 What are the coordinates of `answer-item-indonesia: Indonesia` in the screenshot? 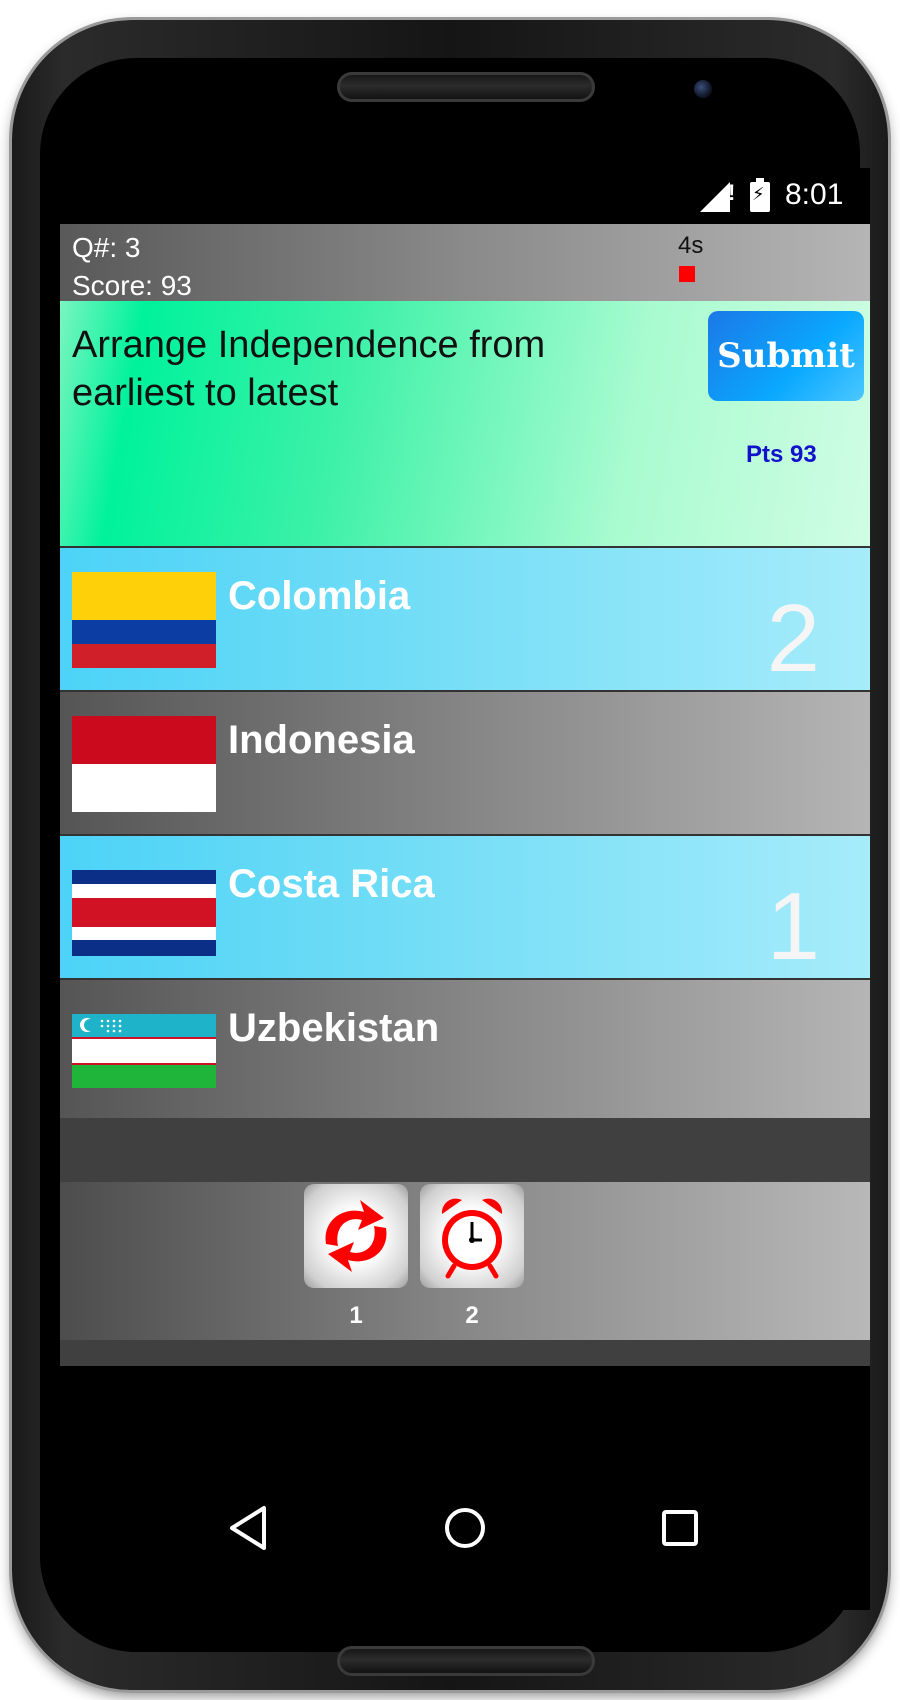 It's located at (465, 762).